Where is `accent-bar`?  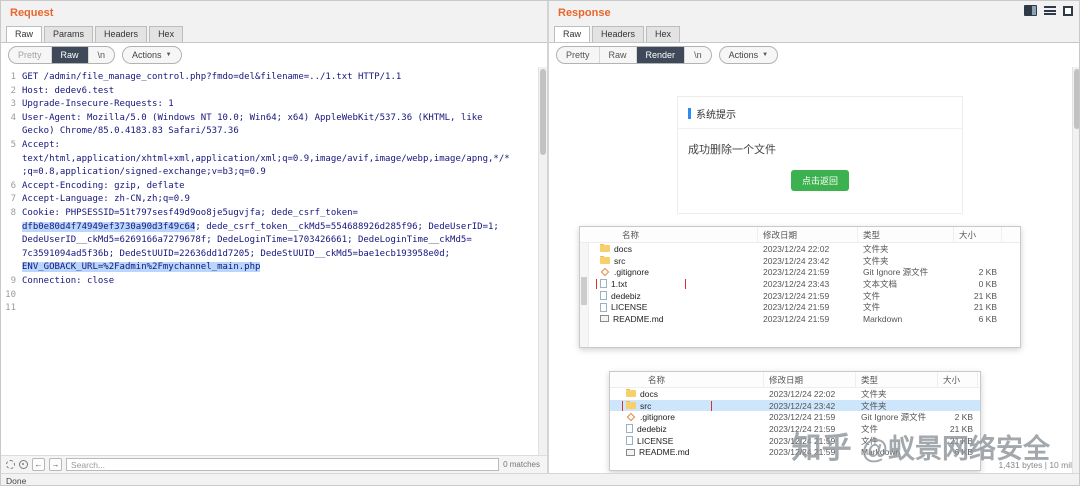
accent-bar is located at coordinates (689, 113).